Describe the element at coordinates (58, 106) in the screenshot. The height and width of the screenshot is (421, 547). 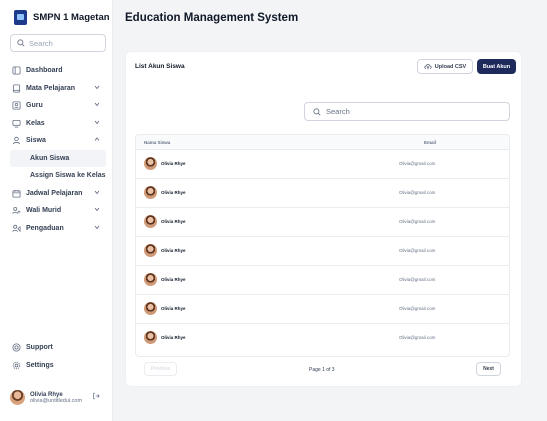
I see `sidebar-item-guru: Guru` at that location.